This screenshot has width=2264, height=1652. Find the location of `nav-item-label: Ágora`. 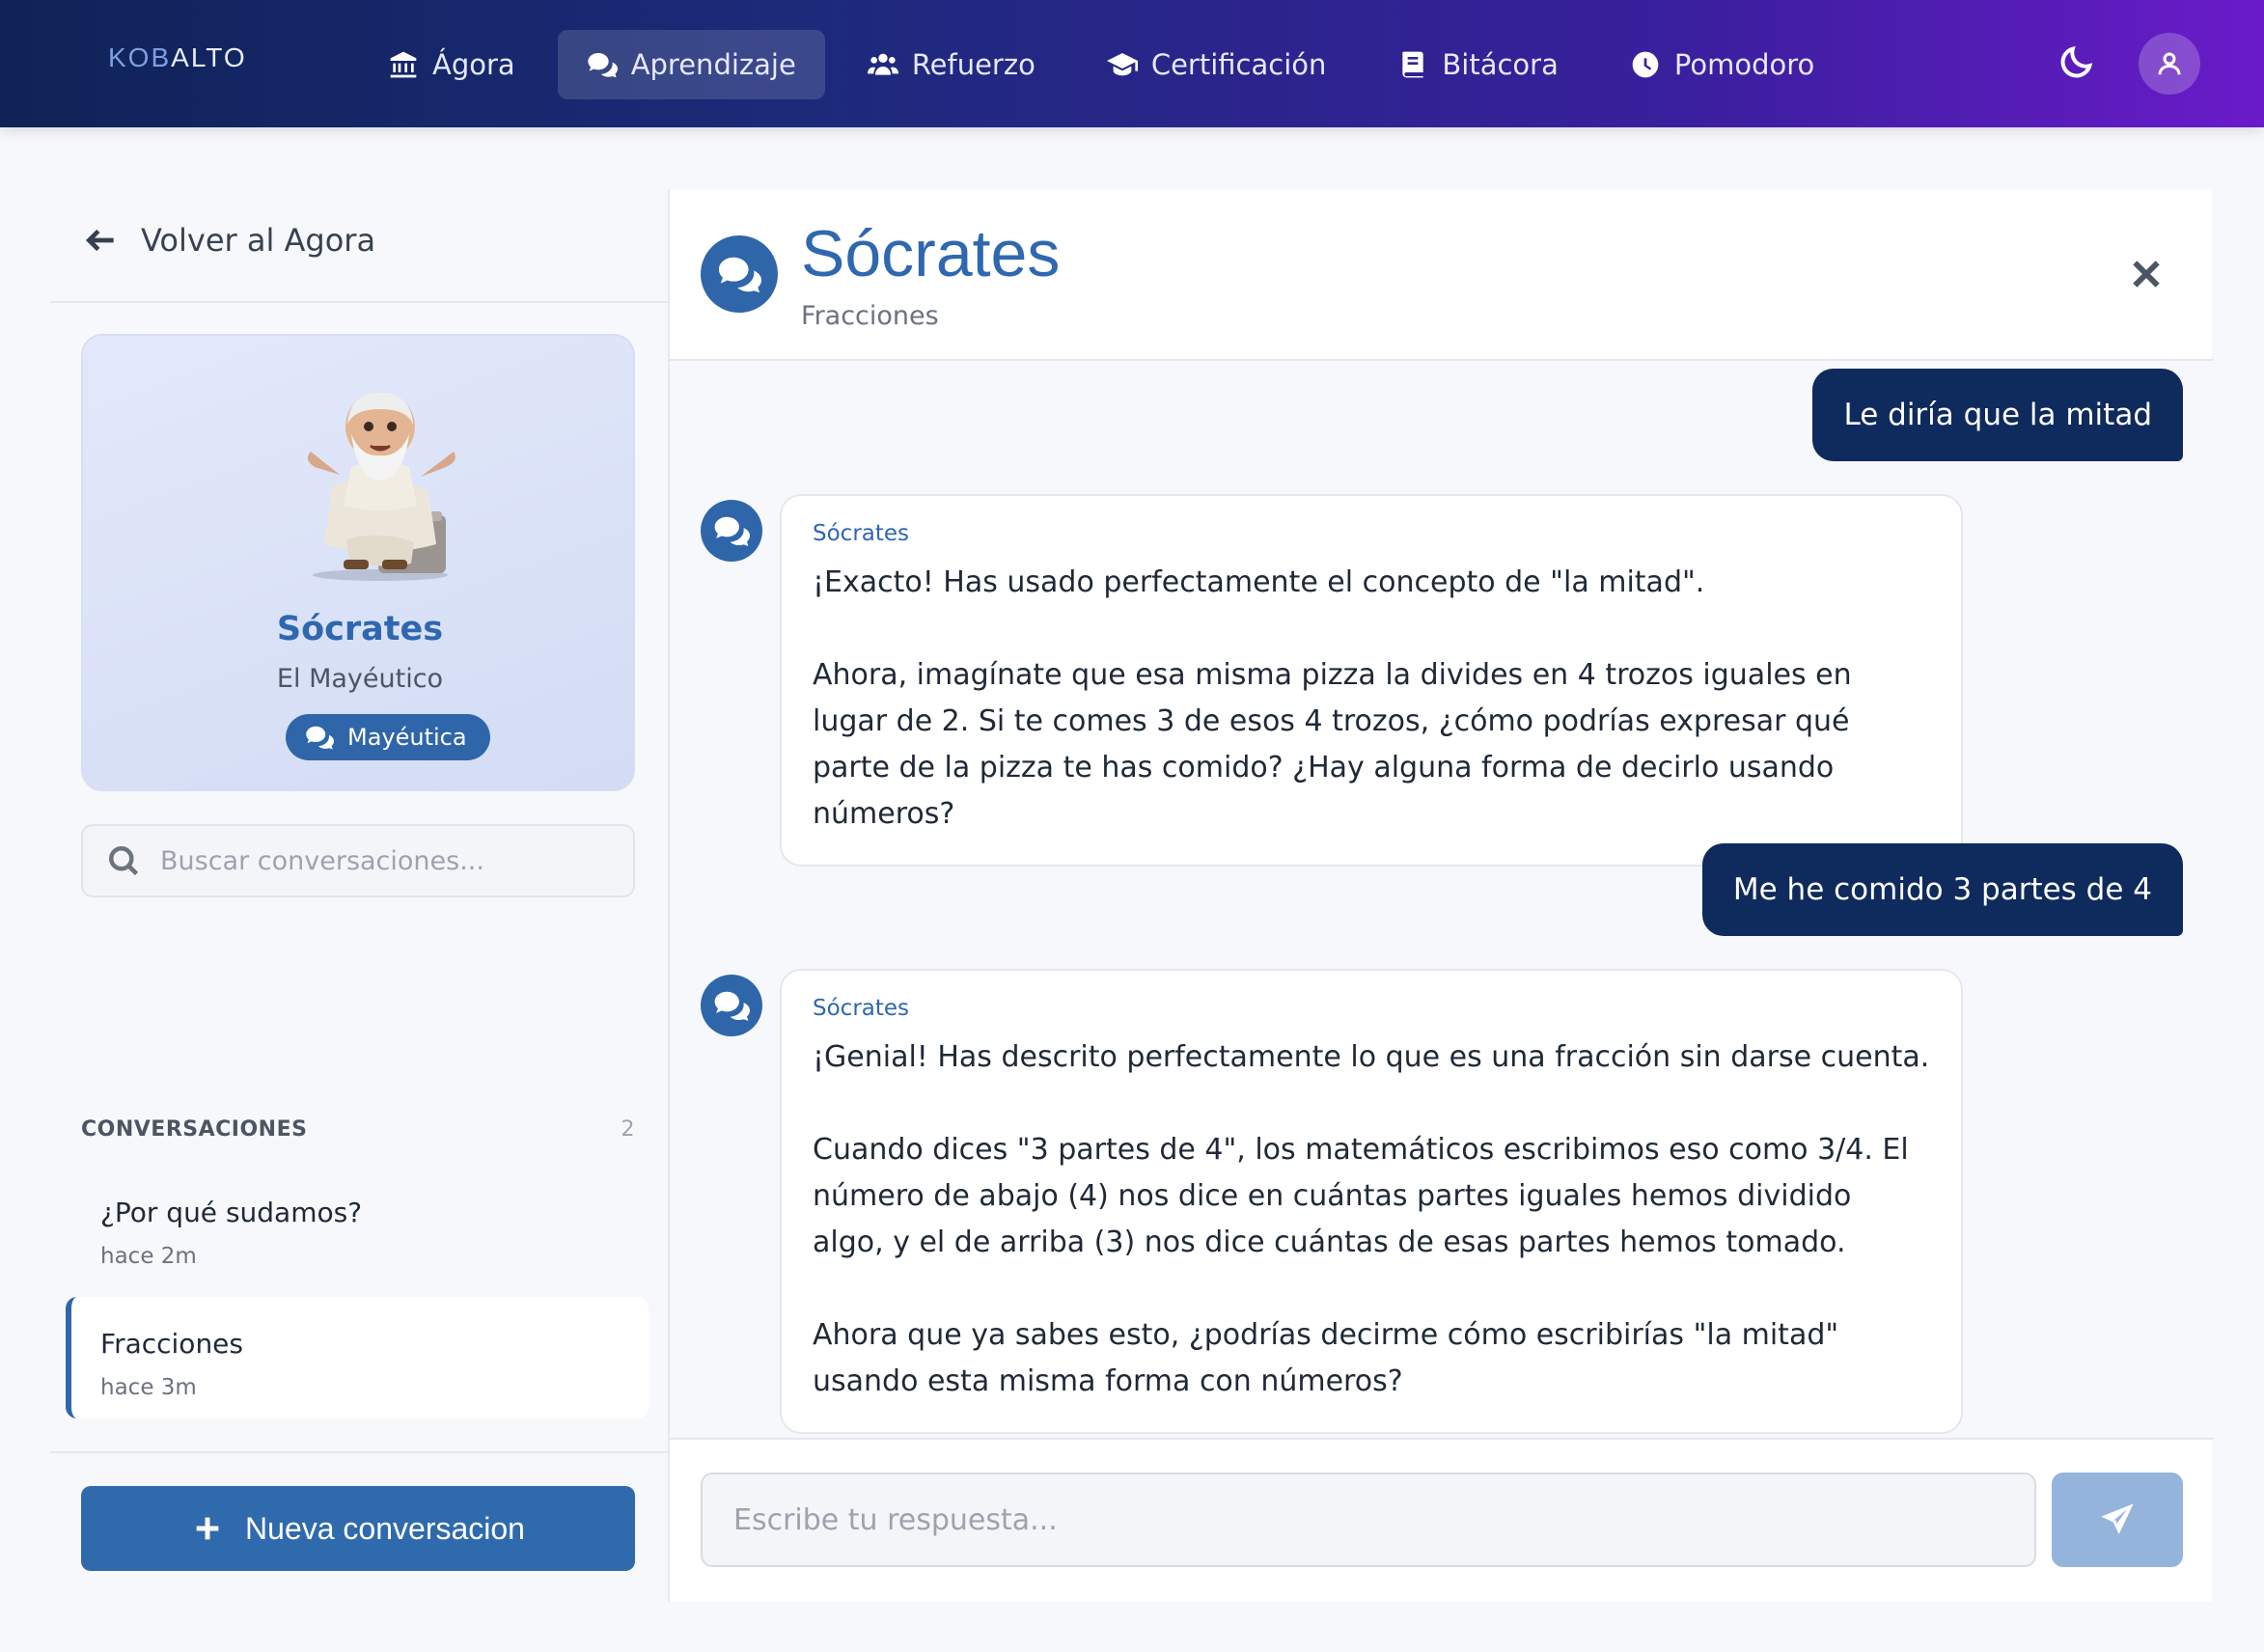

nav-item-label: Ágora is located at coordinates (474, 64).